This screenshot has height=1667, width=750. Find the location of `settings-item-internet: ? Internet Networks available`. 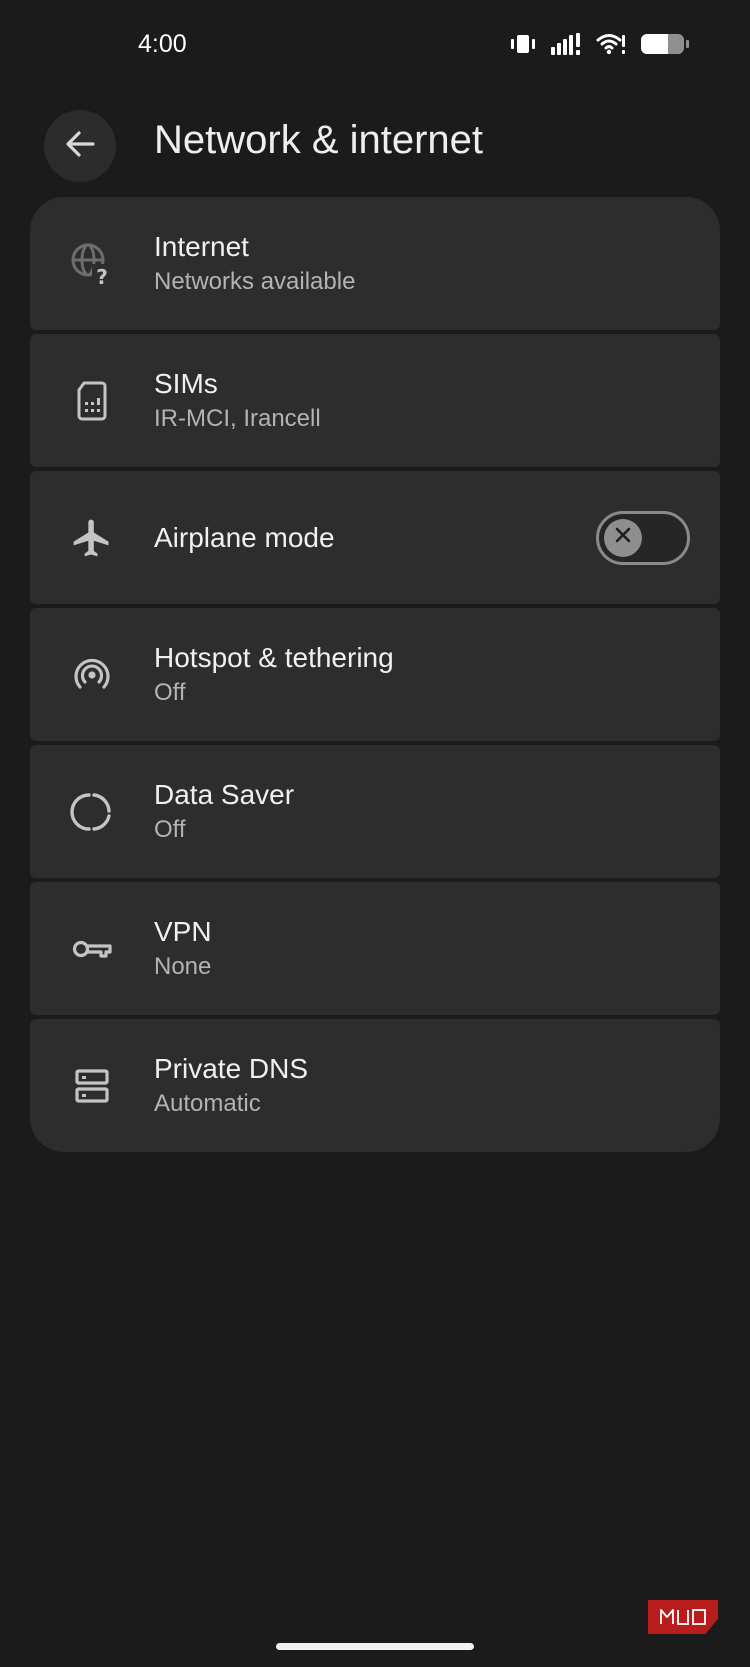

settings-item-internet: ? Internet Networks available is located at coordinates (375, 263).